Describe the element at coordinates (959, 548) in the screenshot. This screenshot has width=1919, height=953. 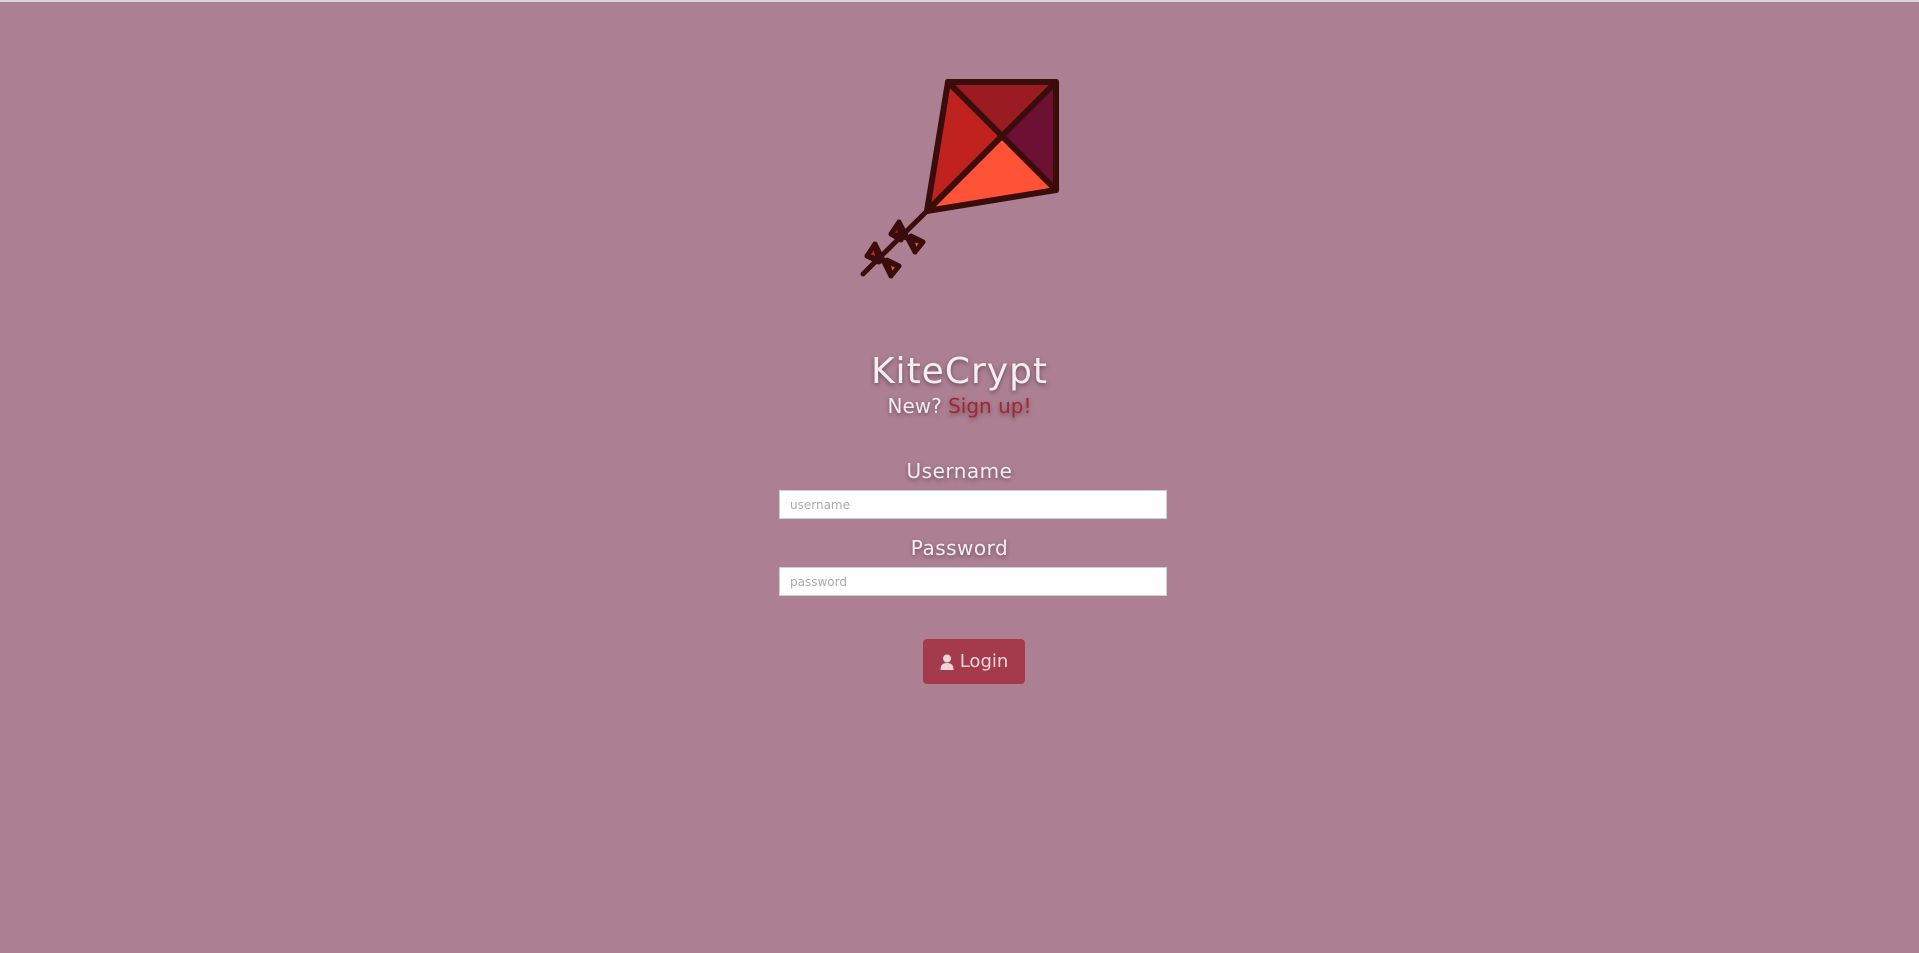
I see `password-label: Password` at that location.